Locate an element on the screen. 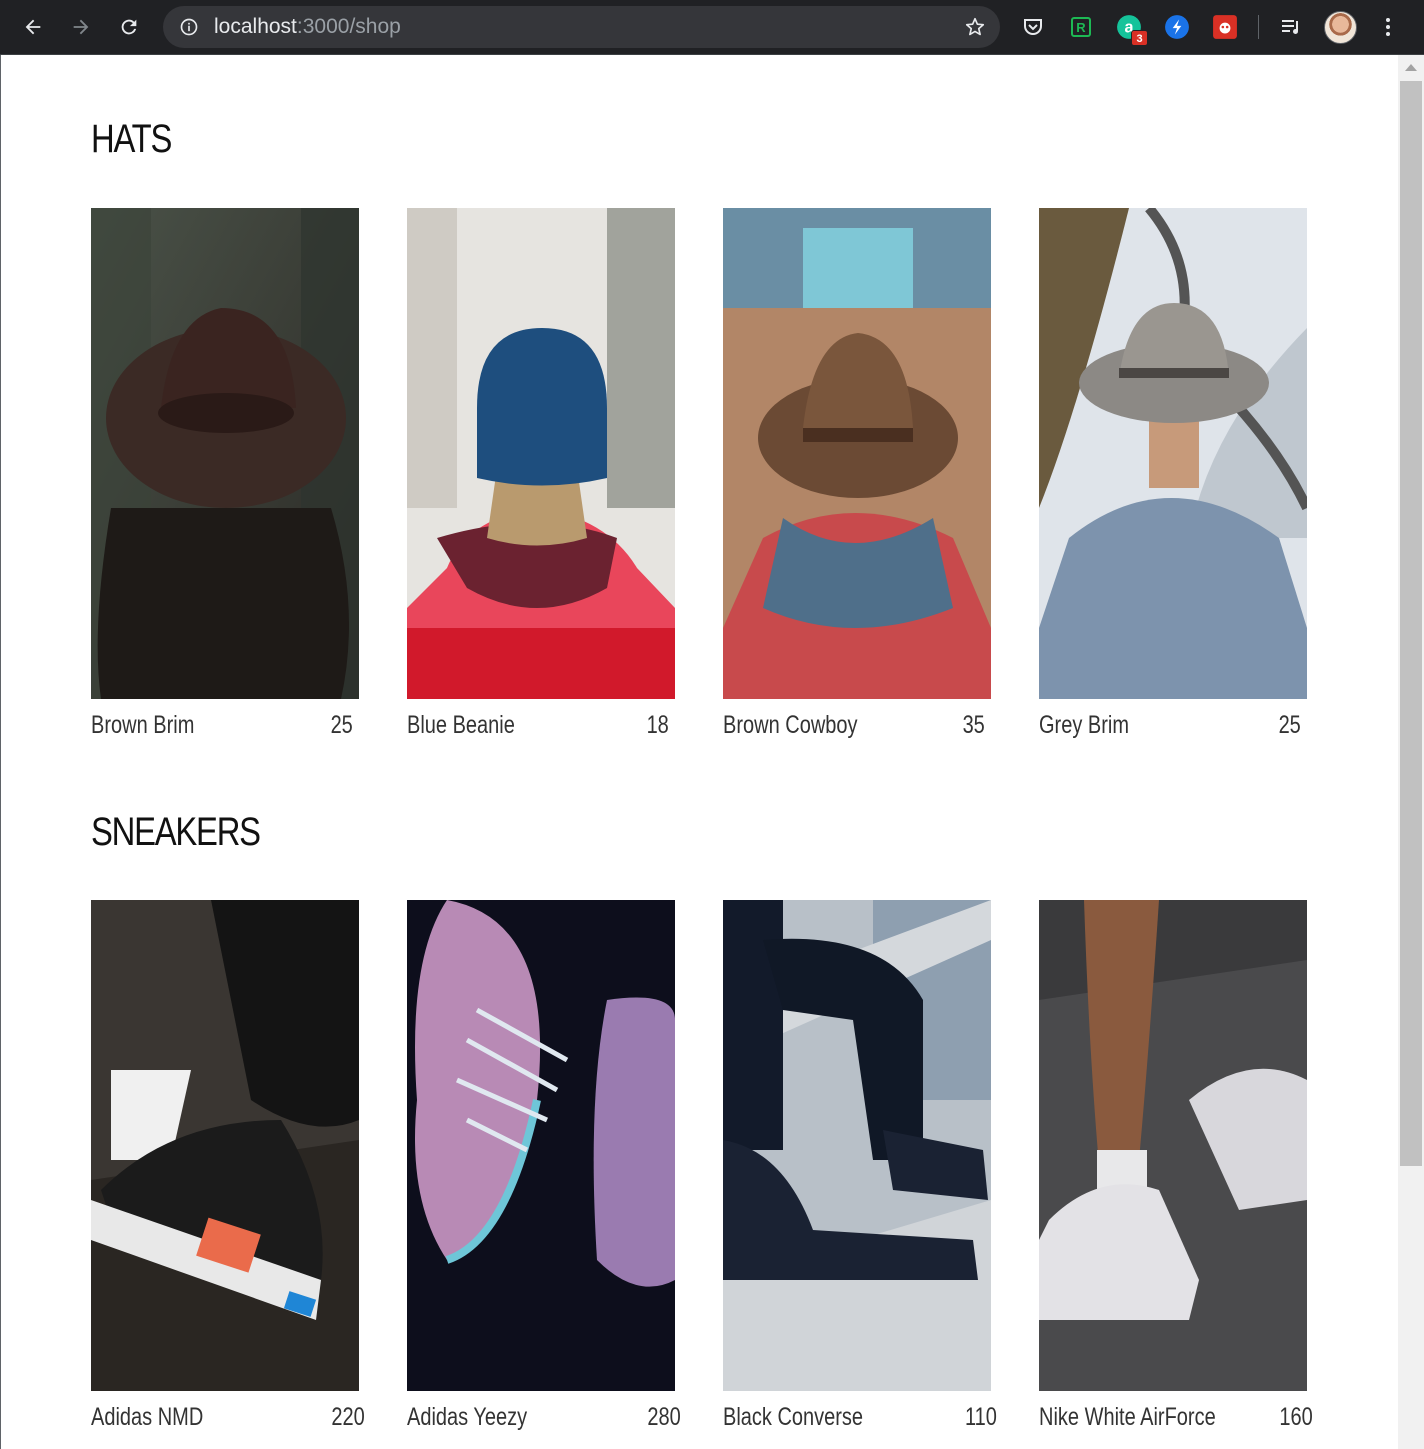  product-name: Adidas NMD is located at coordinates (147, 1417).